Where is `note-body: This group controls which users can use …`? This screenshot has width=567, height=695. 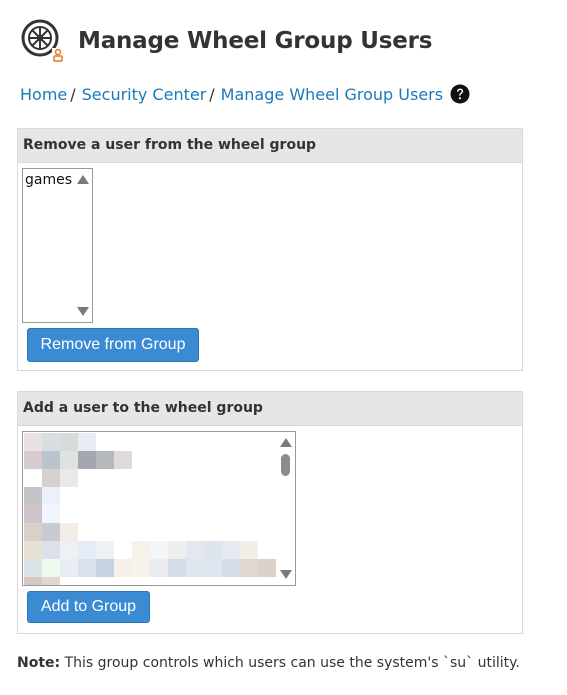
note-body: This group controls which users can use … is located at coordinates (290, 663).